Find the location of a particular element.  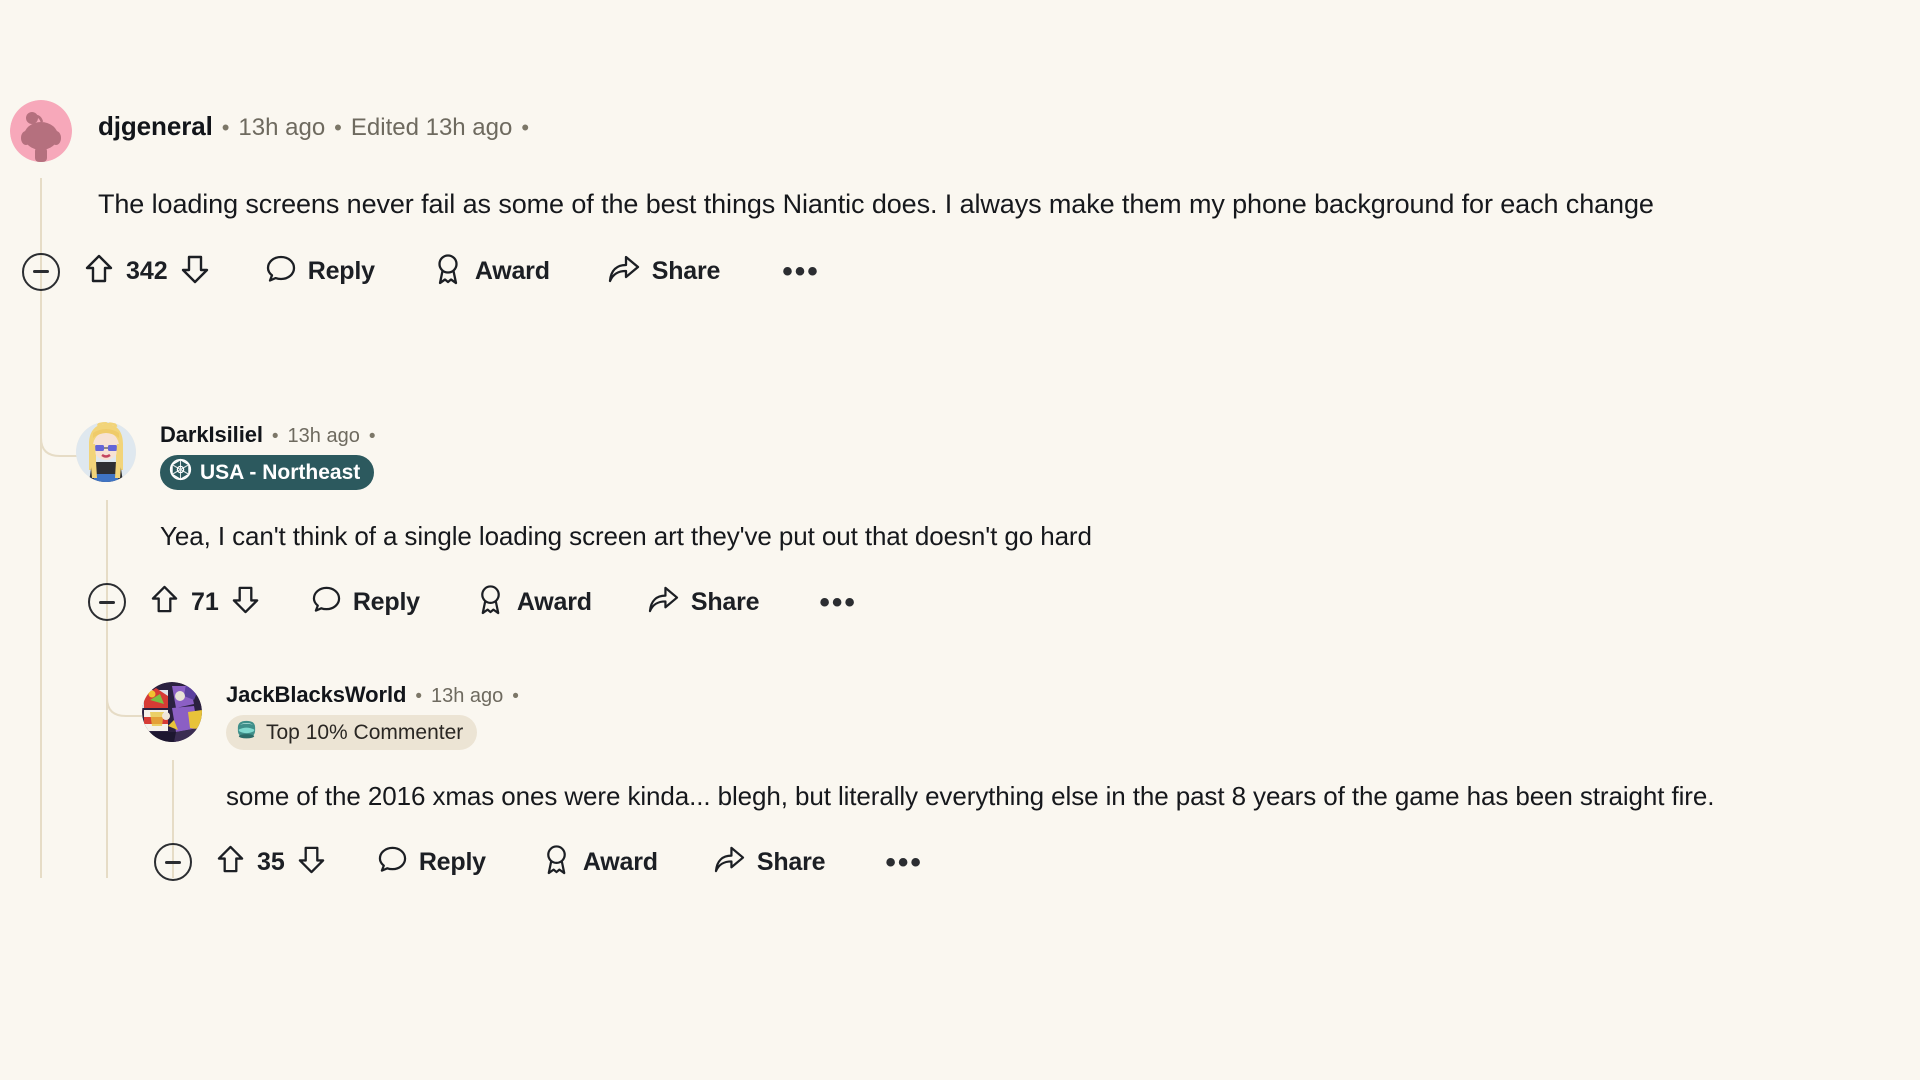

comment-action-bar: 35 Reply Award Share ••• is located at coordinates (1037, 862).